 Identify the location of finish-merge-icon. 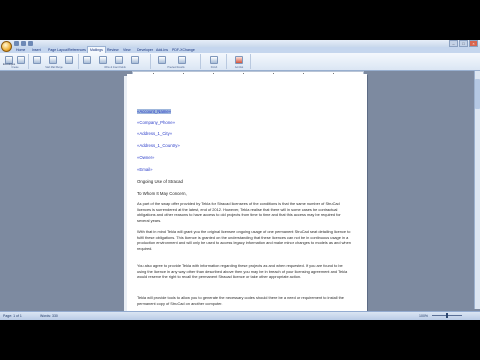
(214, 60).